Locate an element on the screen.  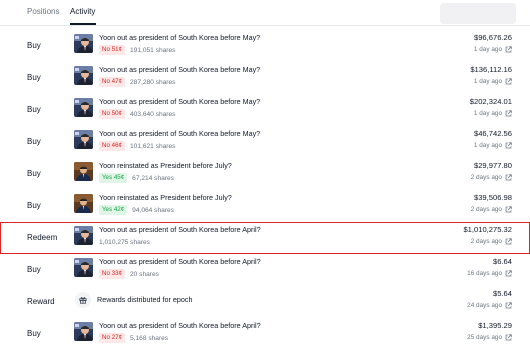
trade-time: 24 days ago is located at coordinates (489, 305).